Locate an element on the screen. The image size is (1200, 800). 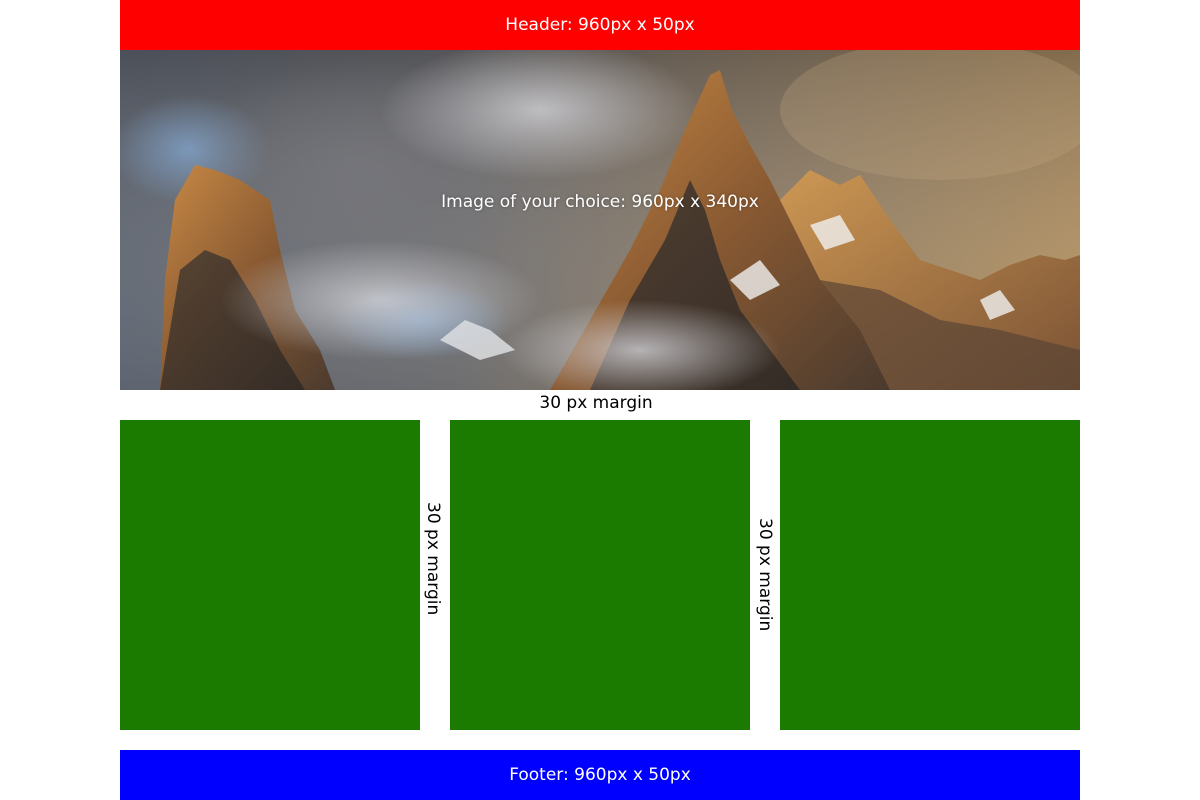
margin-label-between-1-2: 30 px margin is located at coordinates (433, 559).